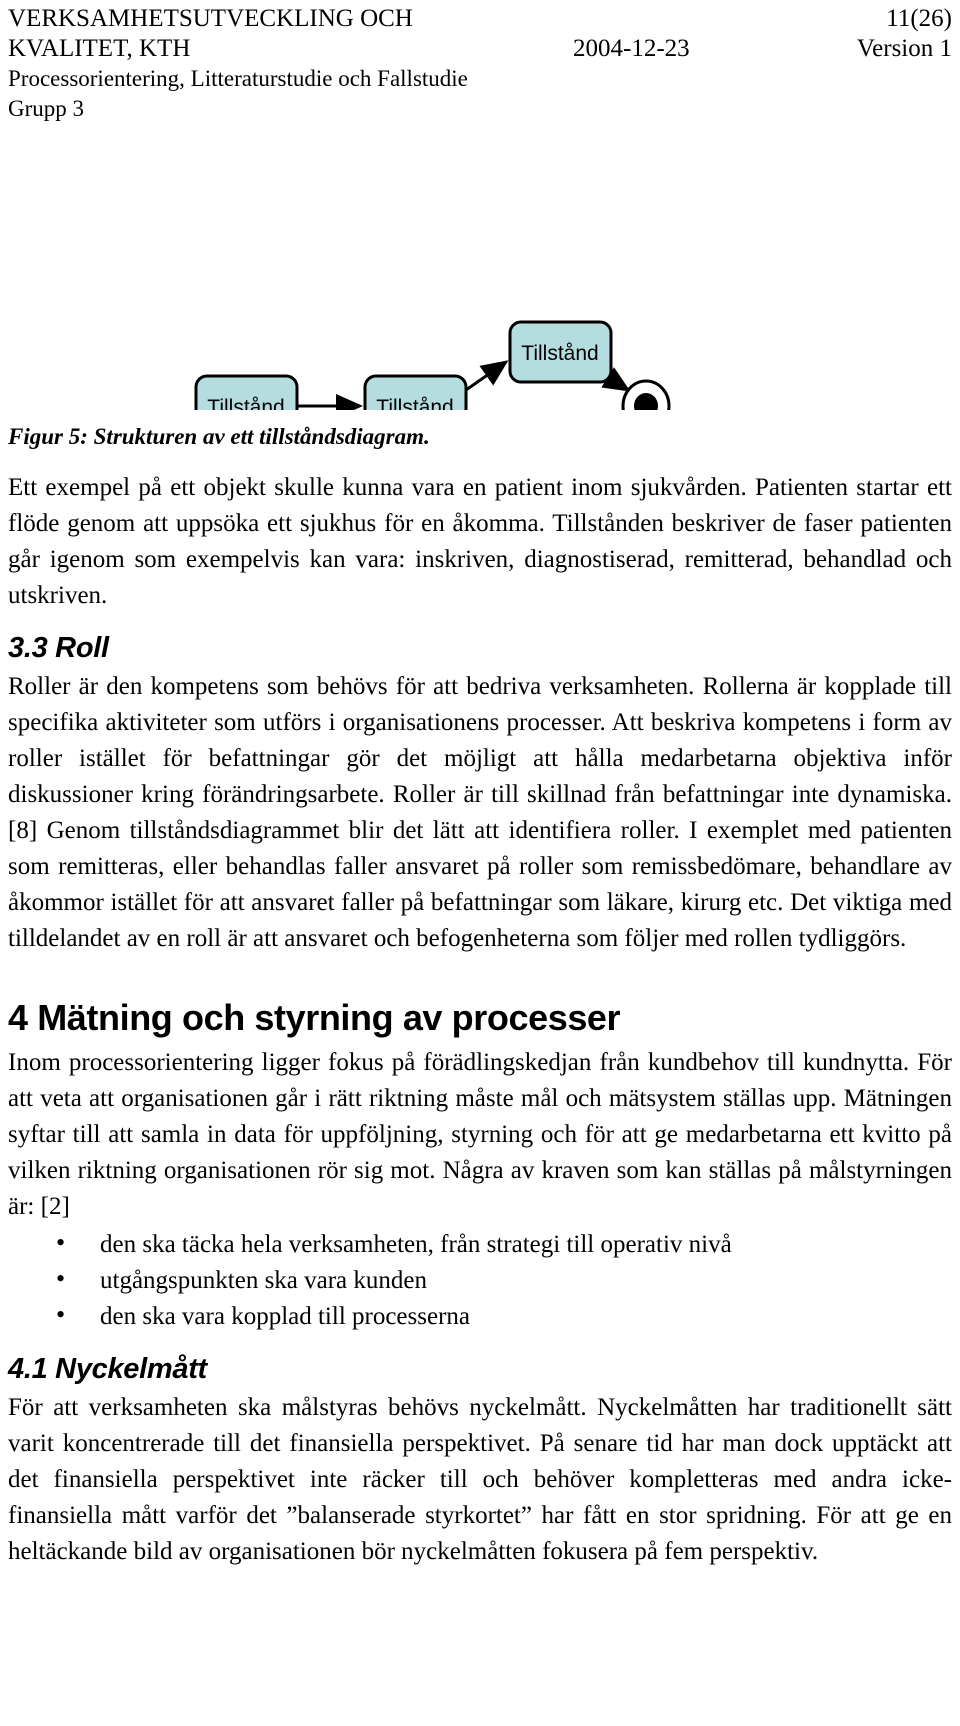 This screenshot has height=1726, width=960. What do you see at coordinates (415, 392) in the screenshot?
I see `state-node-2: Tillstånd` at bounding box center [415, 392].